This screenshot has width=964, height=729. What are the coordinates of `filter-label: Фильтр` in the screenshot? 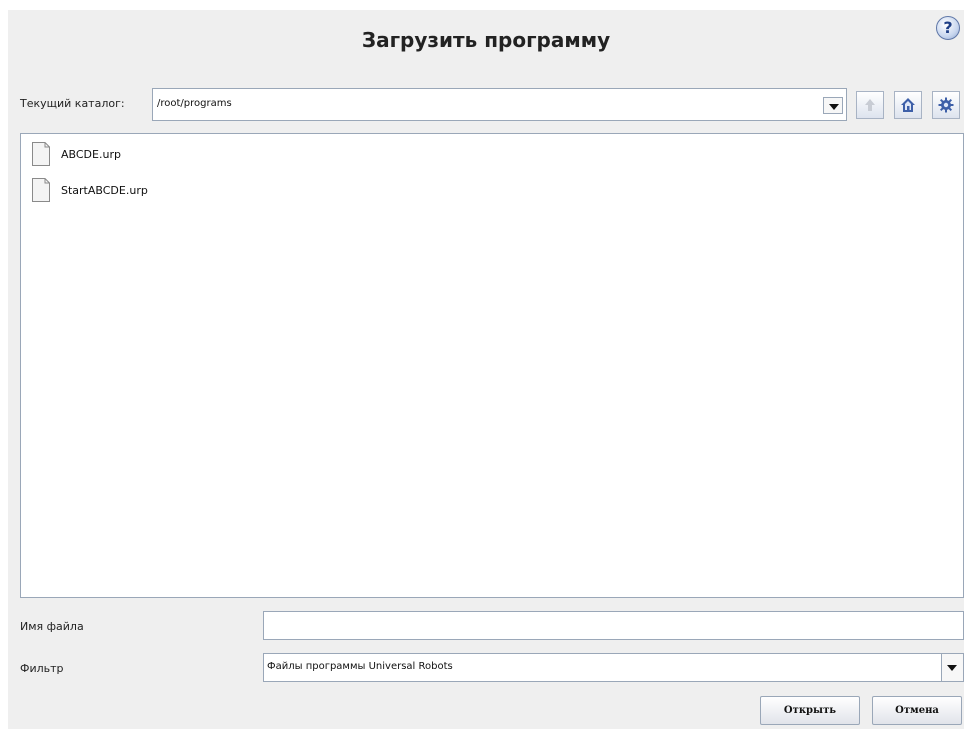 It's located at (42, 668).